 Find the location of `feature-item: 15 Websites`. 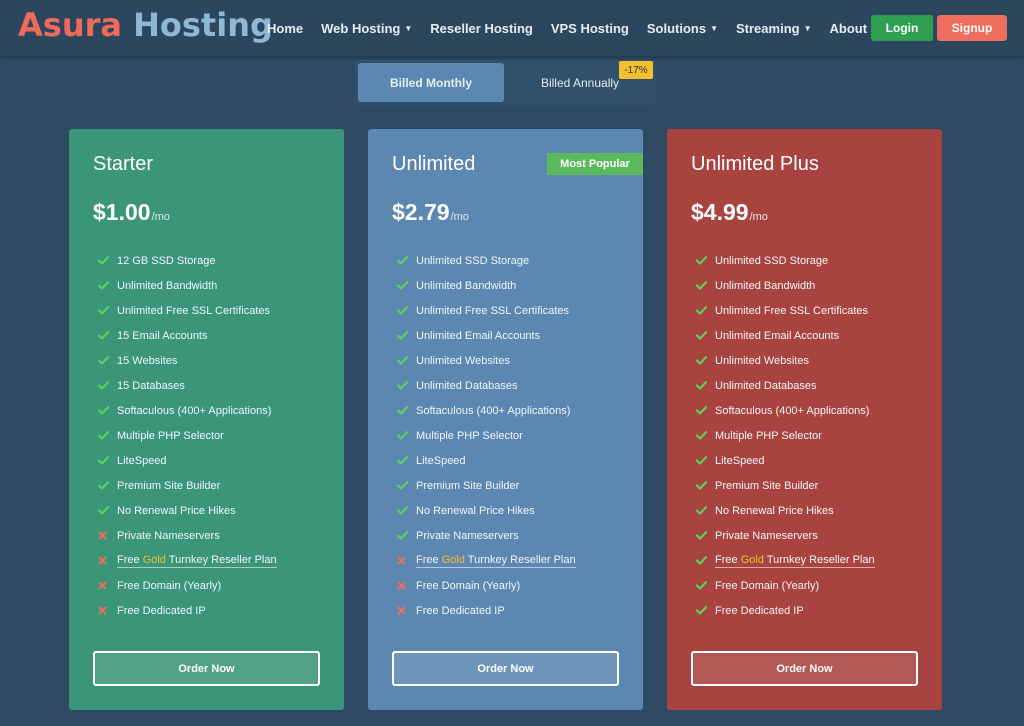

feature-item: 15 Websites is located at coordinates (187, 360).